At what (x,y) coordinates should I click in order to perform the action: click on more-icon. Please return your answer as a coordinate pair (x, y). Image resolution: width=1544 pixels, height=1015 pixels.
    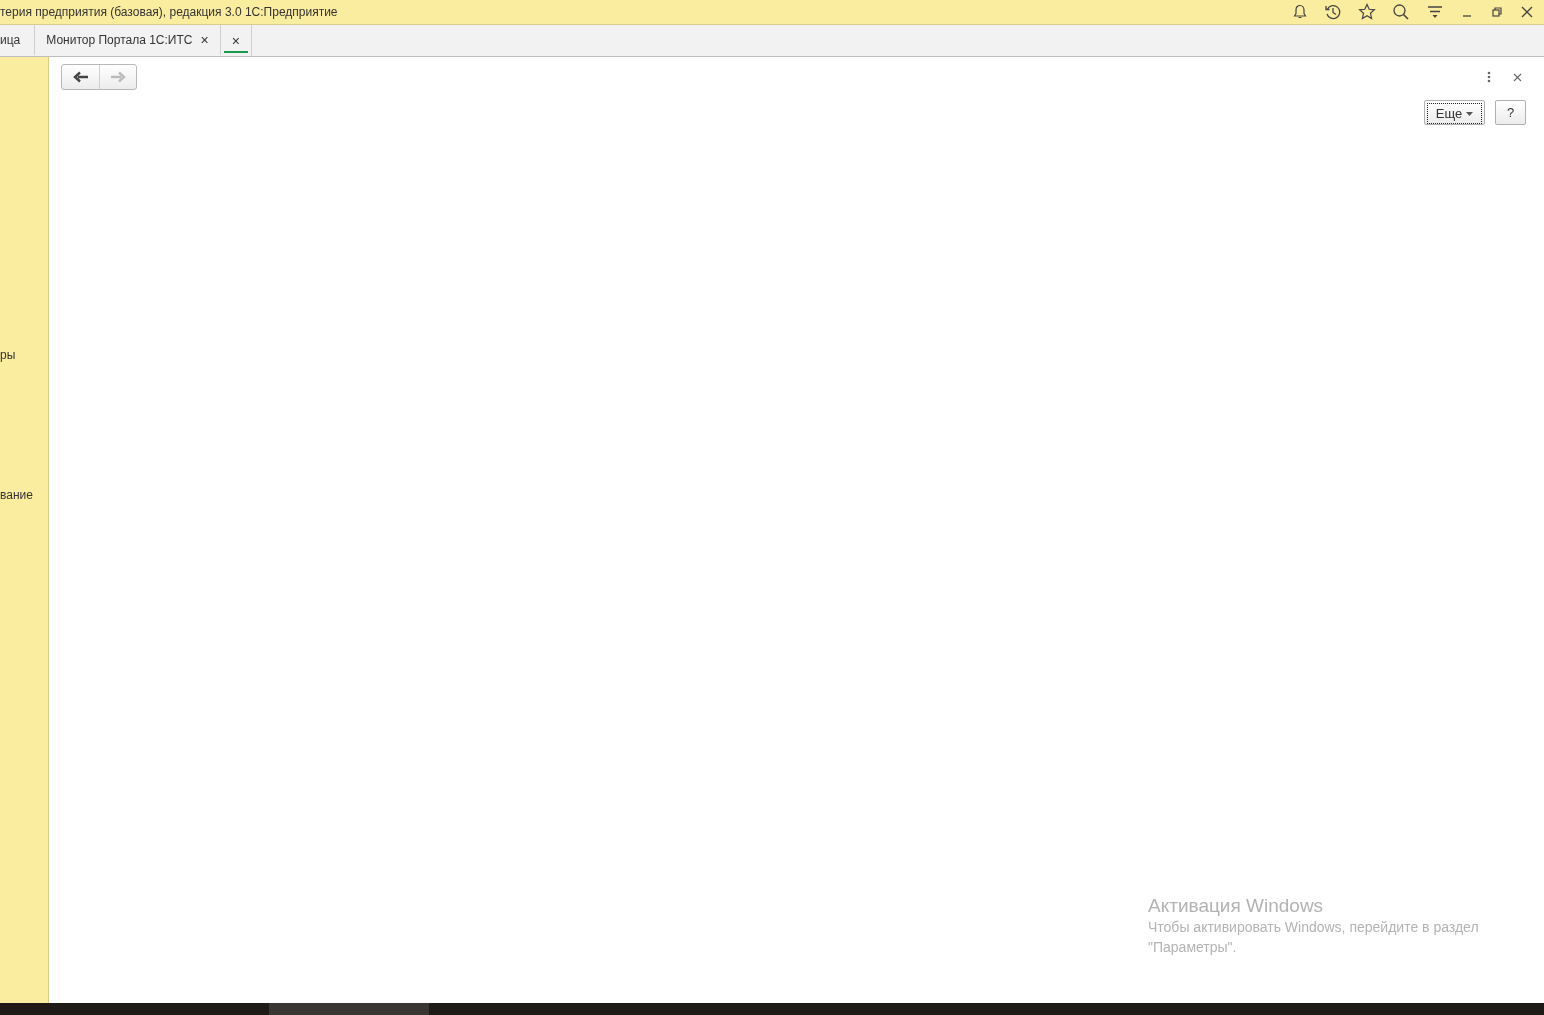
    Looking at the image, I should click on (1489, 77).